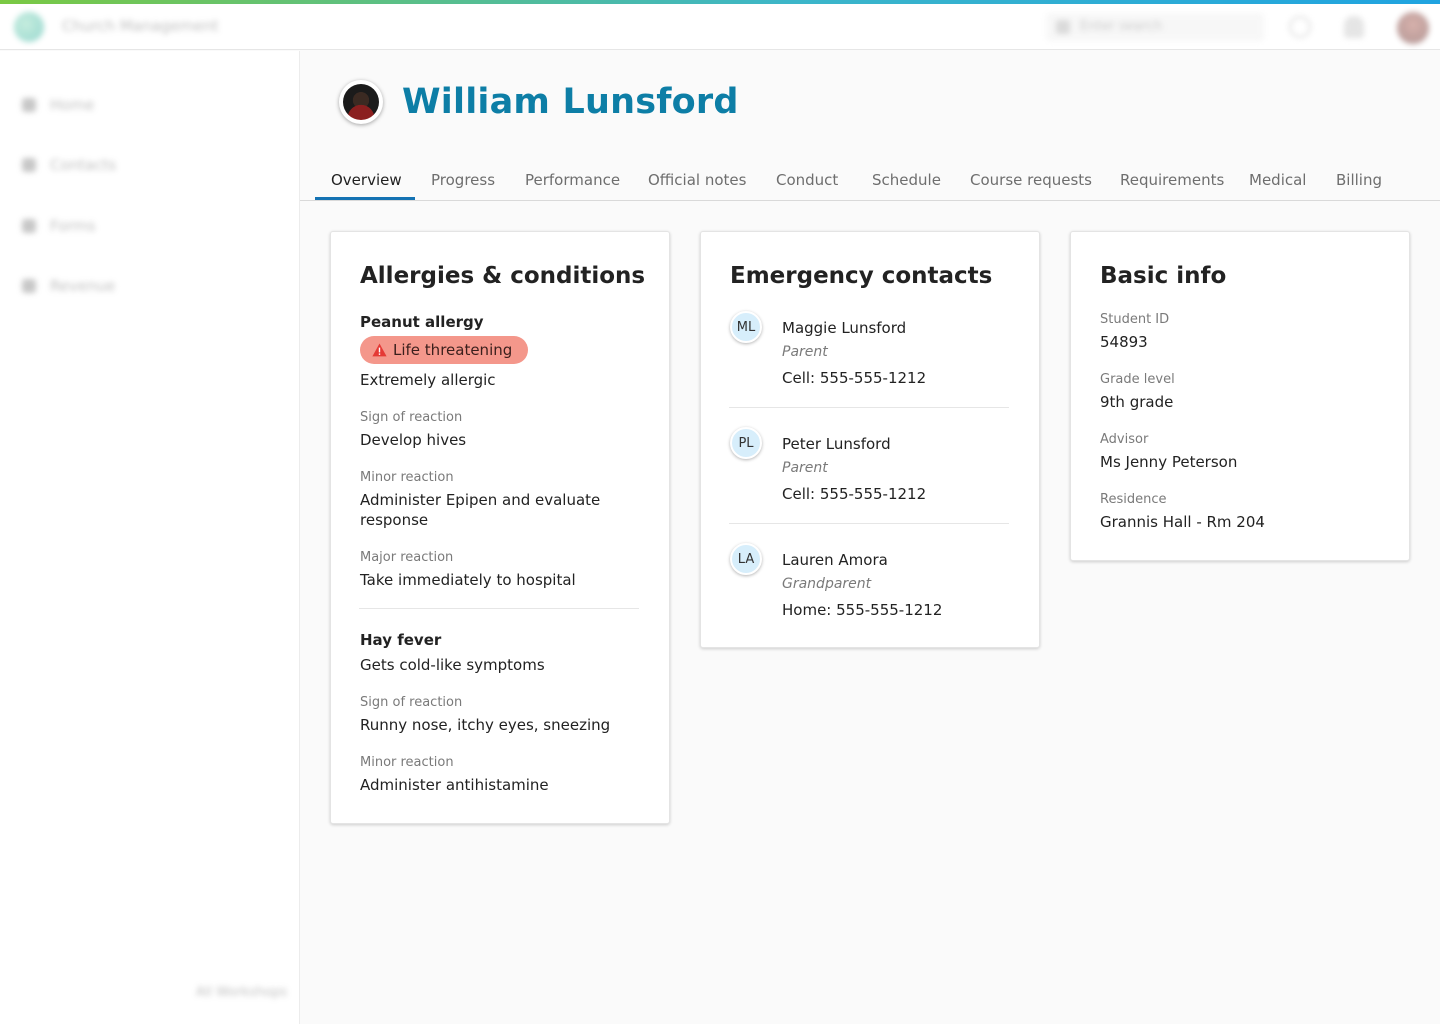  Describe the element at coordinates (72, 105) in the screenshot. I see `sidebar-item-label: Home` at that location.